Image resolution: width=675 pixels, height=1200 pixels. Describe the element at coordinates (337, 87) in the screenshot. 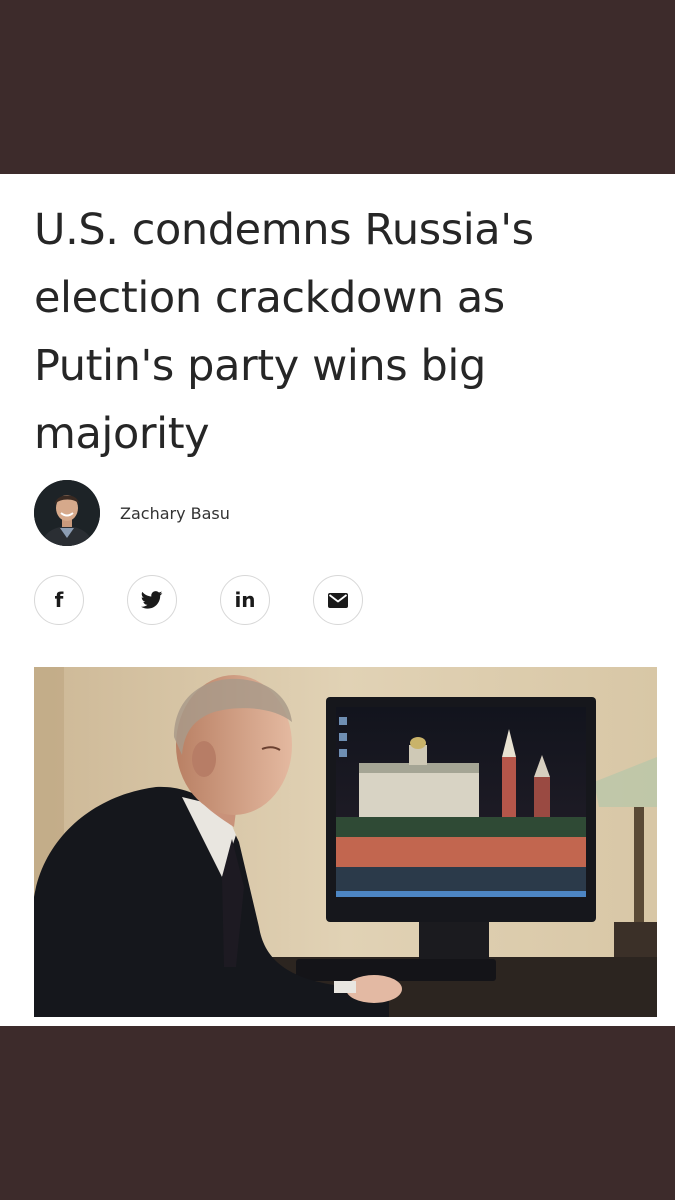

I see `top-letterbox` at that location.